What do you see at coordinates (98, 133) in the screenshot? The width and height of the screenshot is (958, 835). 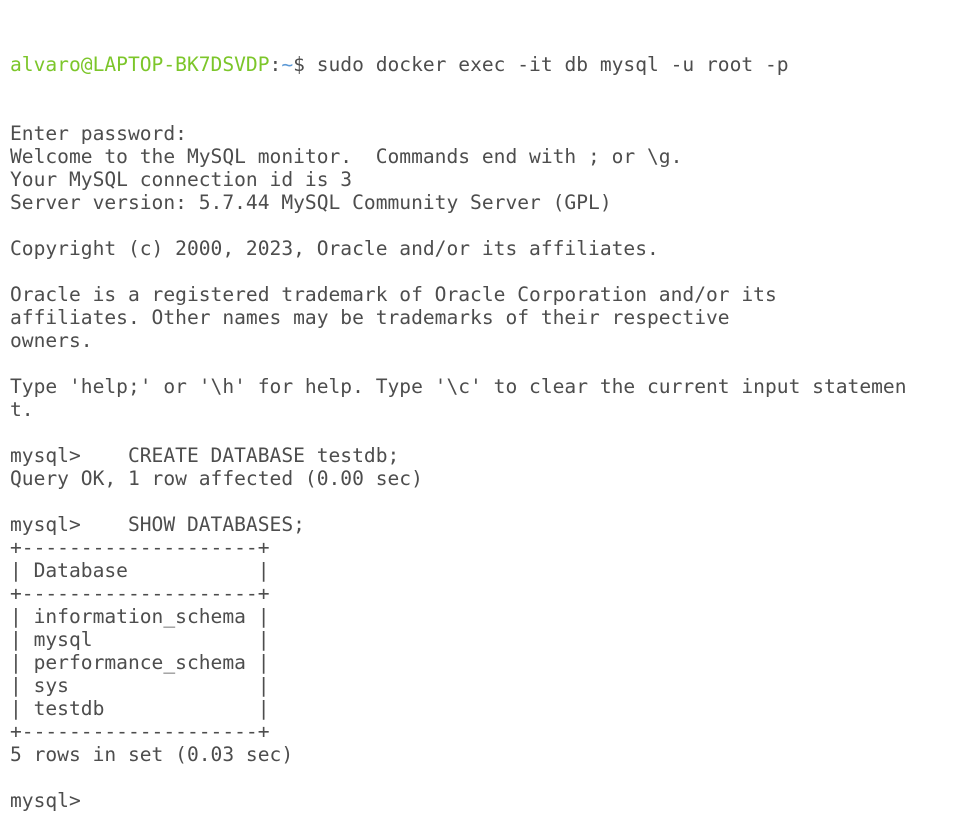 I see `terminal-output-line: Enter password:` at bounding box center [98, 133].